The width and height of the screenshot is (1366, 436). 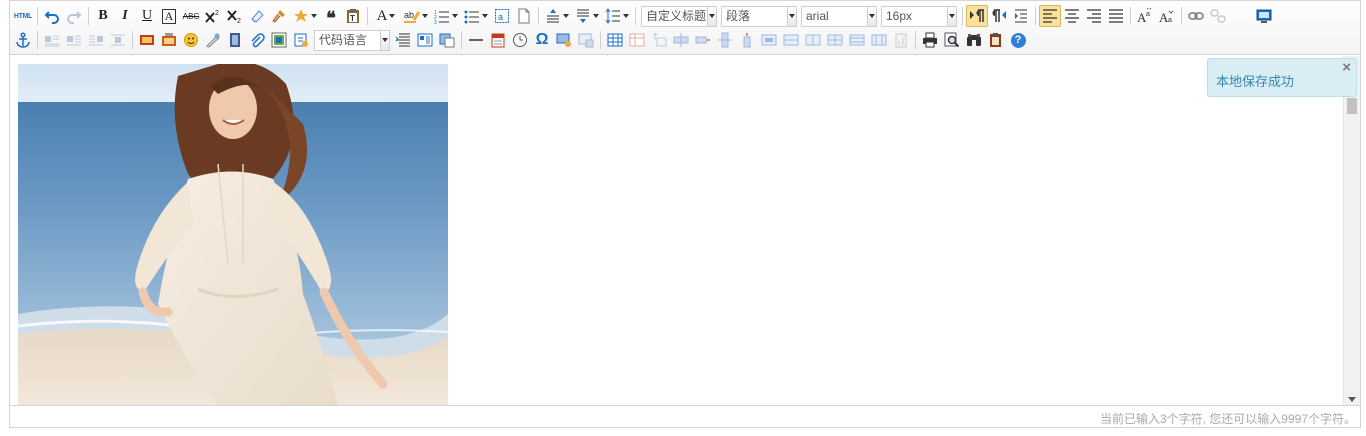 I want to click on imageleft-button, so click(x=74, y=40).